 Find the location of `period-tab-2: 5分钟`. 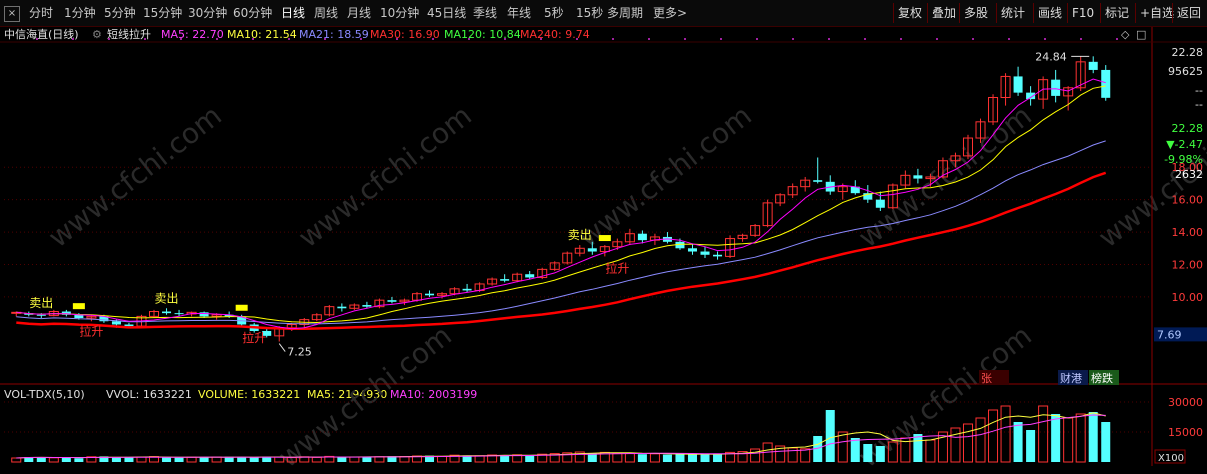

period-tab-2: 5分钟 is located at coordinates (120, 13).